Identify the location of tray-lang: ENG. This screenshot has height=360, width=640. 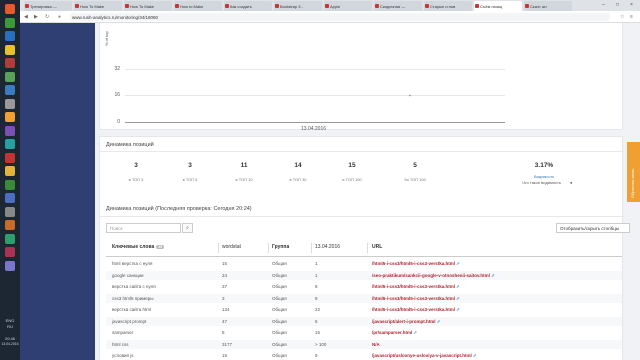
(10, 320).